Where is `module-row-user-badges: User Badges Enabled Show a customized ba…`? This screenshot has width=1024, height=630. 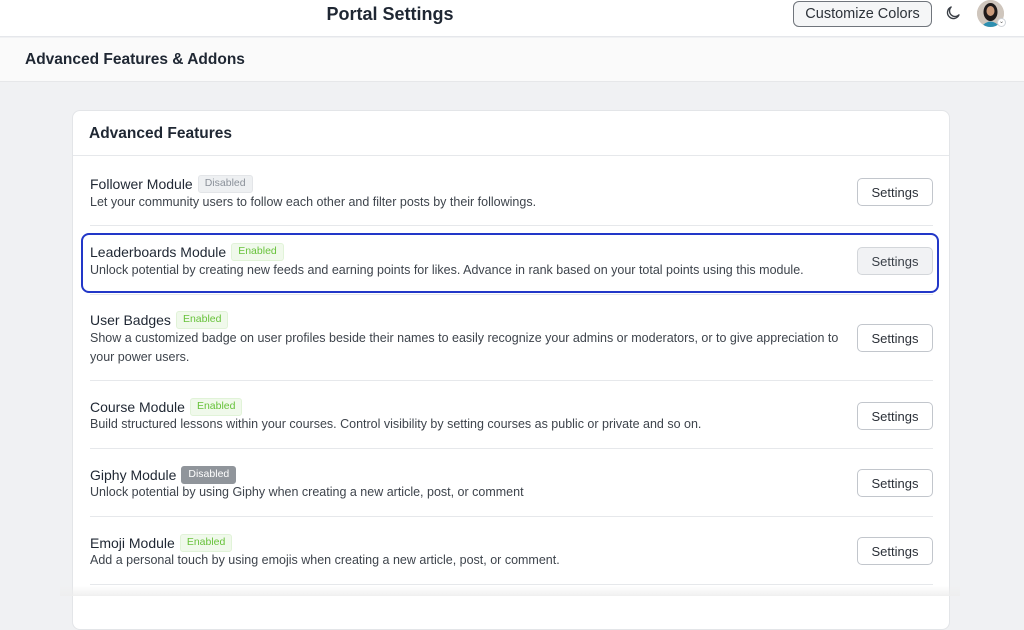 module-row-user-badges: User Badges Enabled Show a customized ba… is located at coordinates (511, 338).